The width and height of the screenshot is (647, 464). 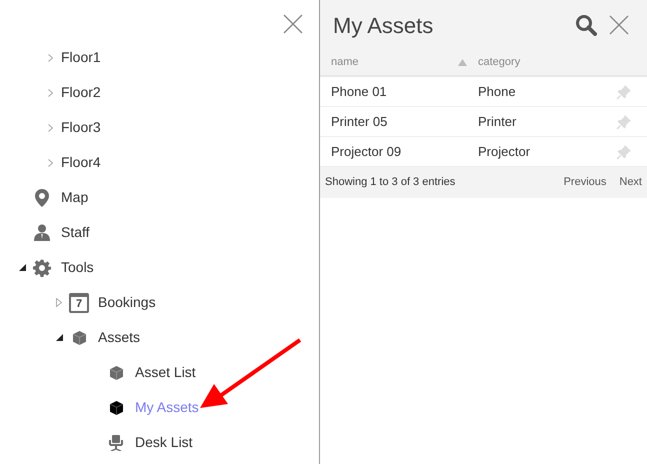 I want to click on table-cell-text: Phone, so click(x=497, y=91).